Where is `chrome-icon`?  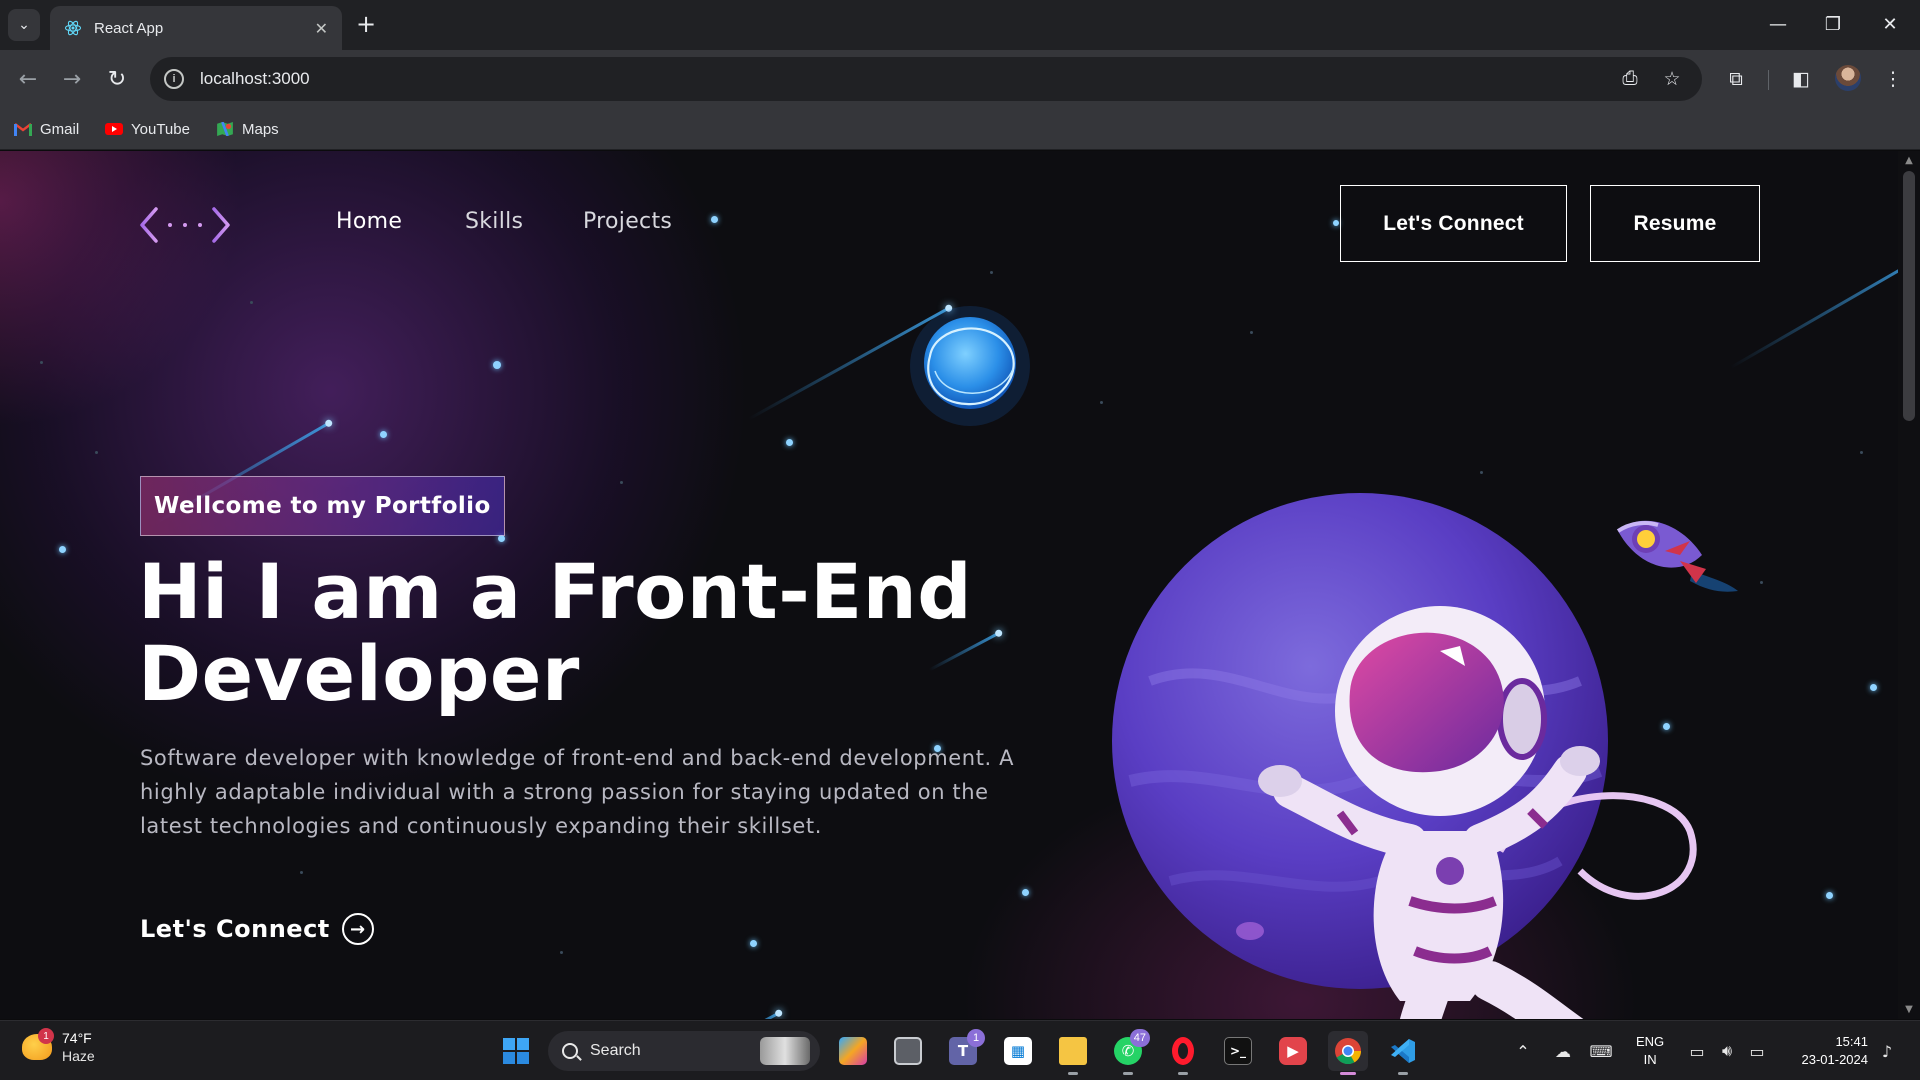 chrome-icon is located at coordinates (1348, 1051).